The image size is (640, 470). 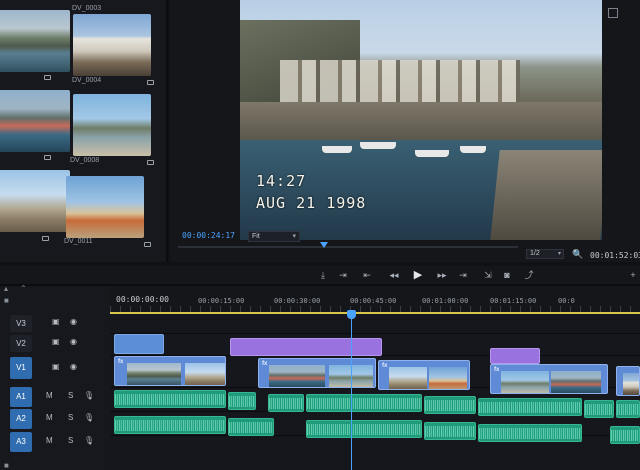 What do you see at coordinates (445, 301) in the screenshot?
I see `ruler-tick-label: 00:01:00:00` at bounding box center [445, 301].